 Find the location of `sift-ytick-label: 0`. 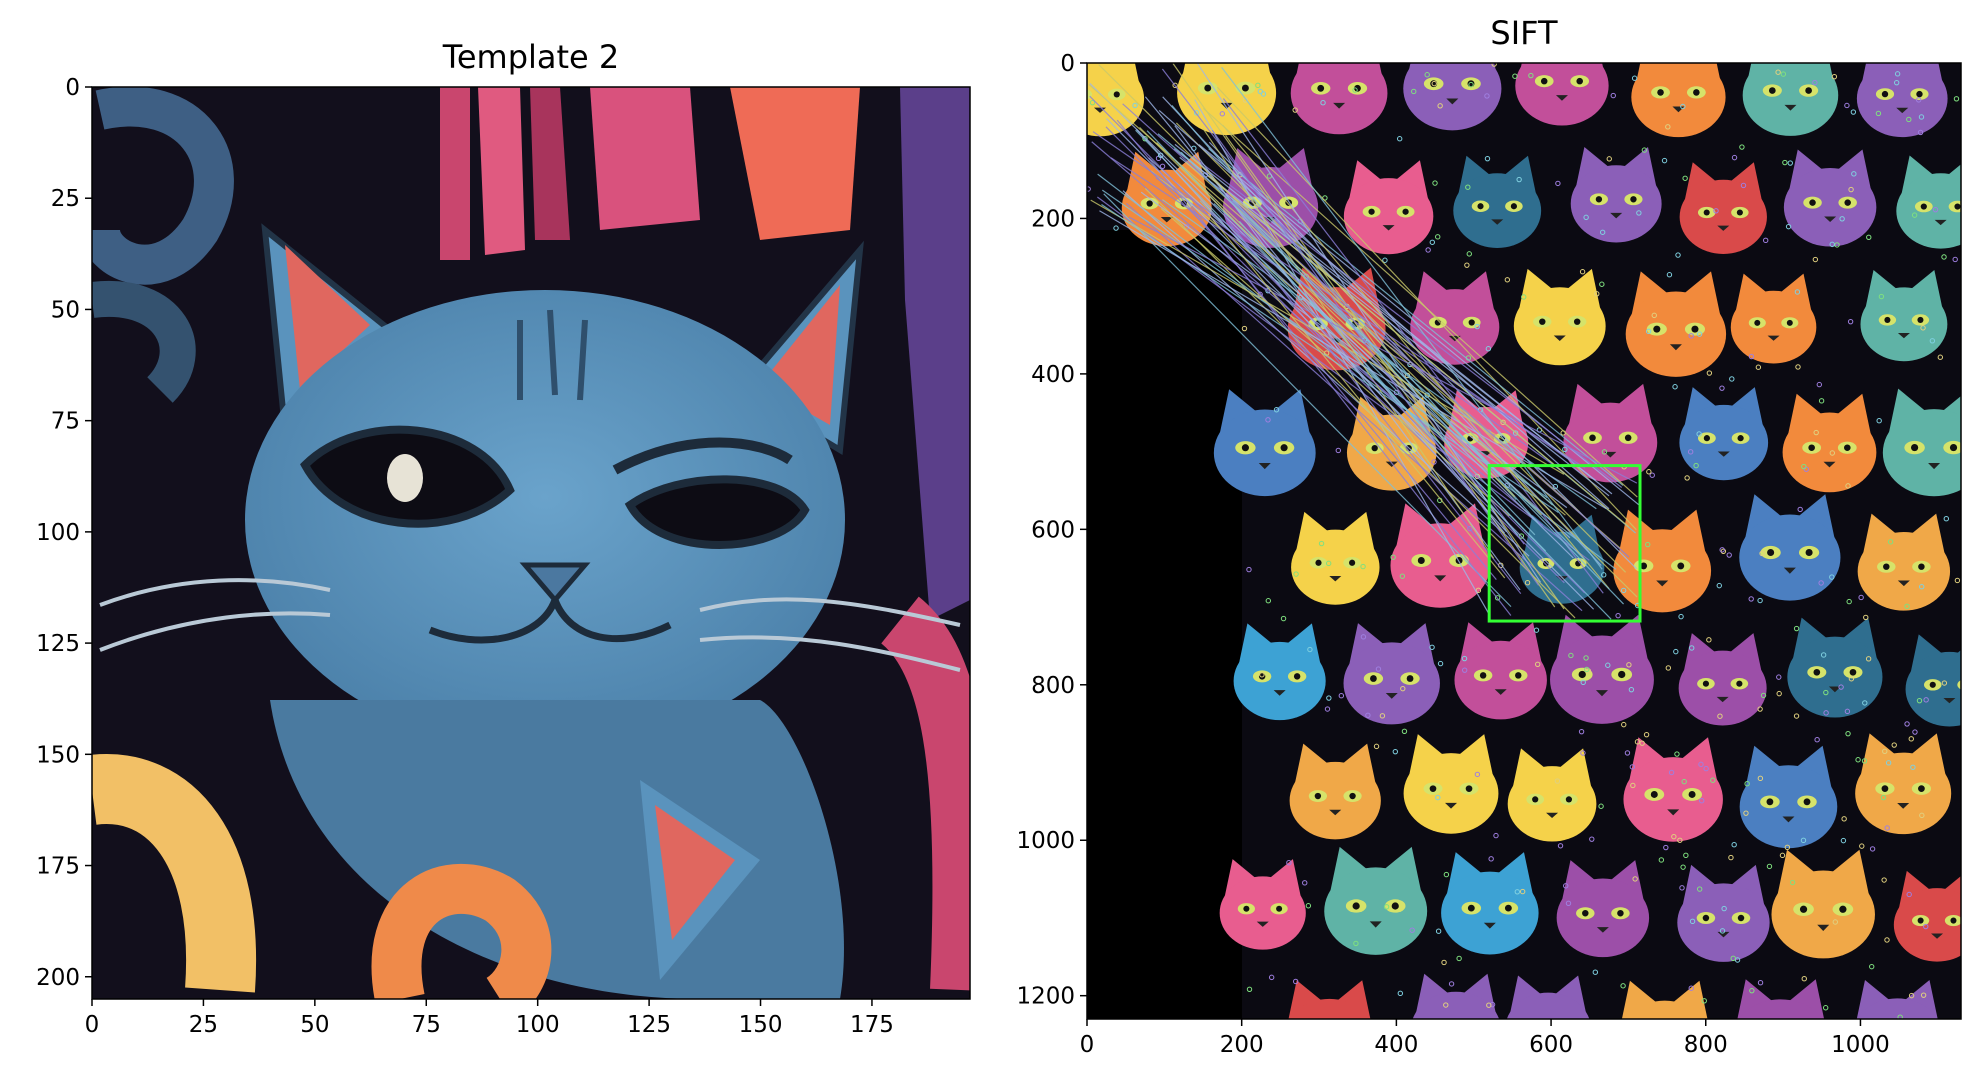

sift-ytick-label: 0 is located at coordinates (1067, 64).